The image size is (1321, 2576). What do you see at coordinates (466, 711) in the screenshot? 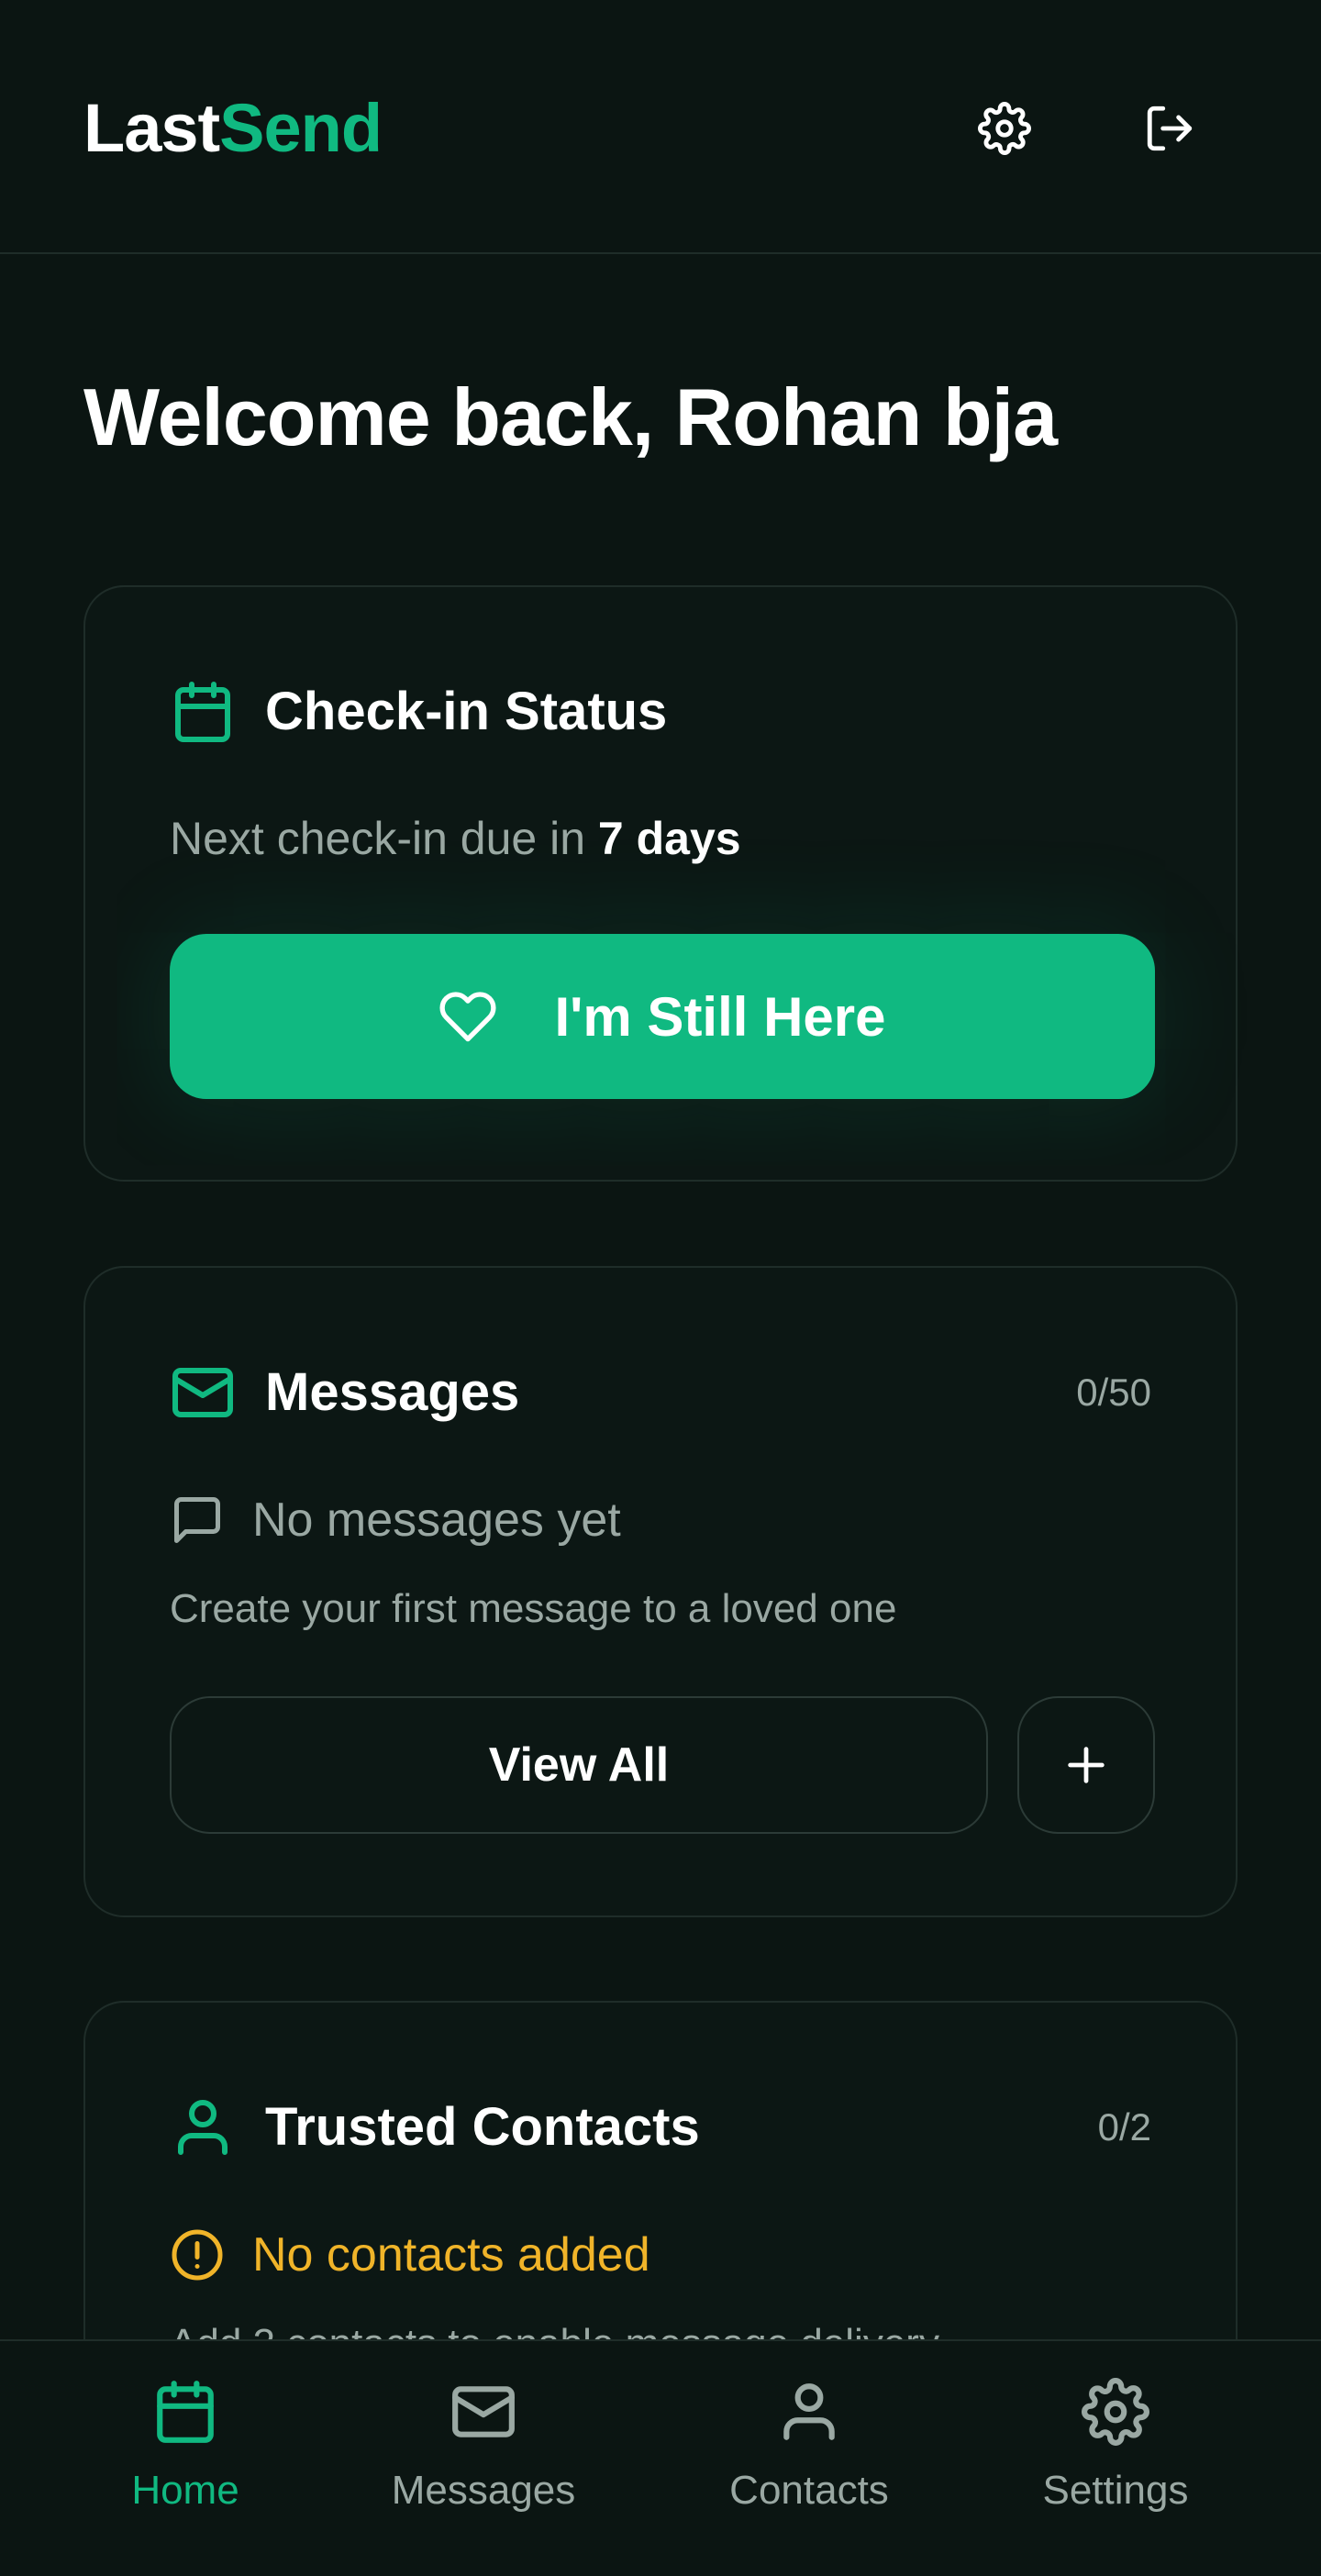
I see `checkin-title: Check-in Status` at bounding box center [466, 711].